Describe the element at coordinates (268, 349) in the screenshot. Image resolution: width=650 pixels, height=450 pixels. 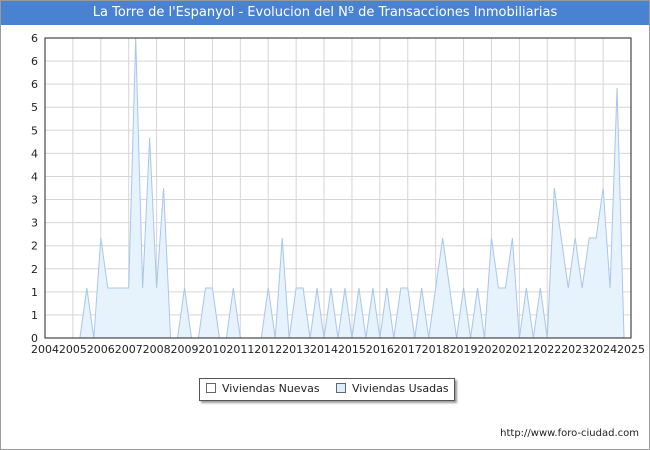
I see `x-tick-label: 2012` at that location.